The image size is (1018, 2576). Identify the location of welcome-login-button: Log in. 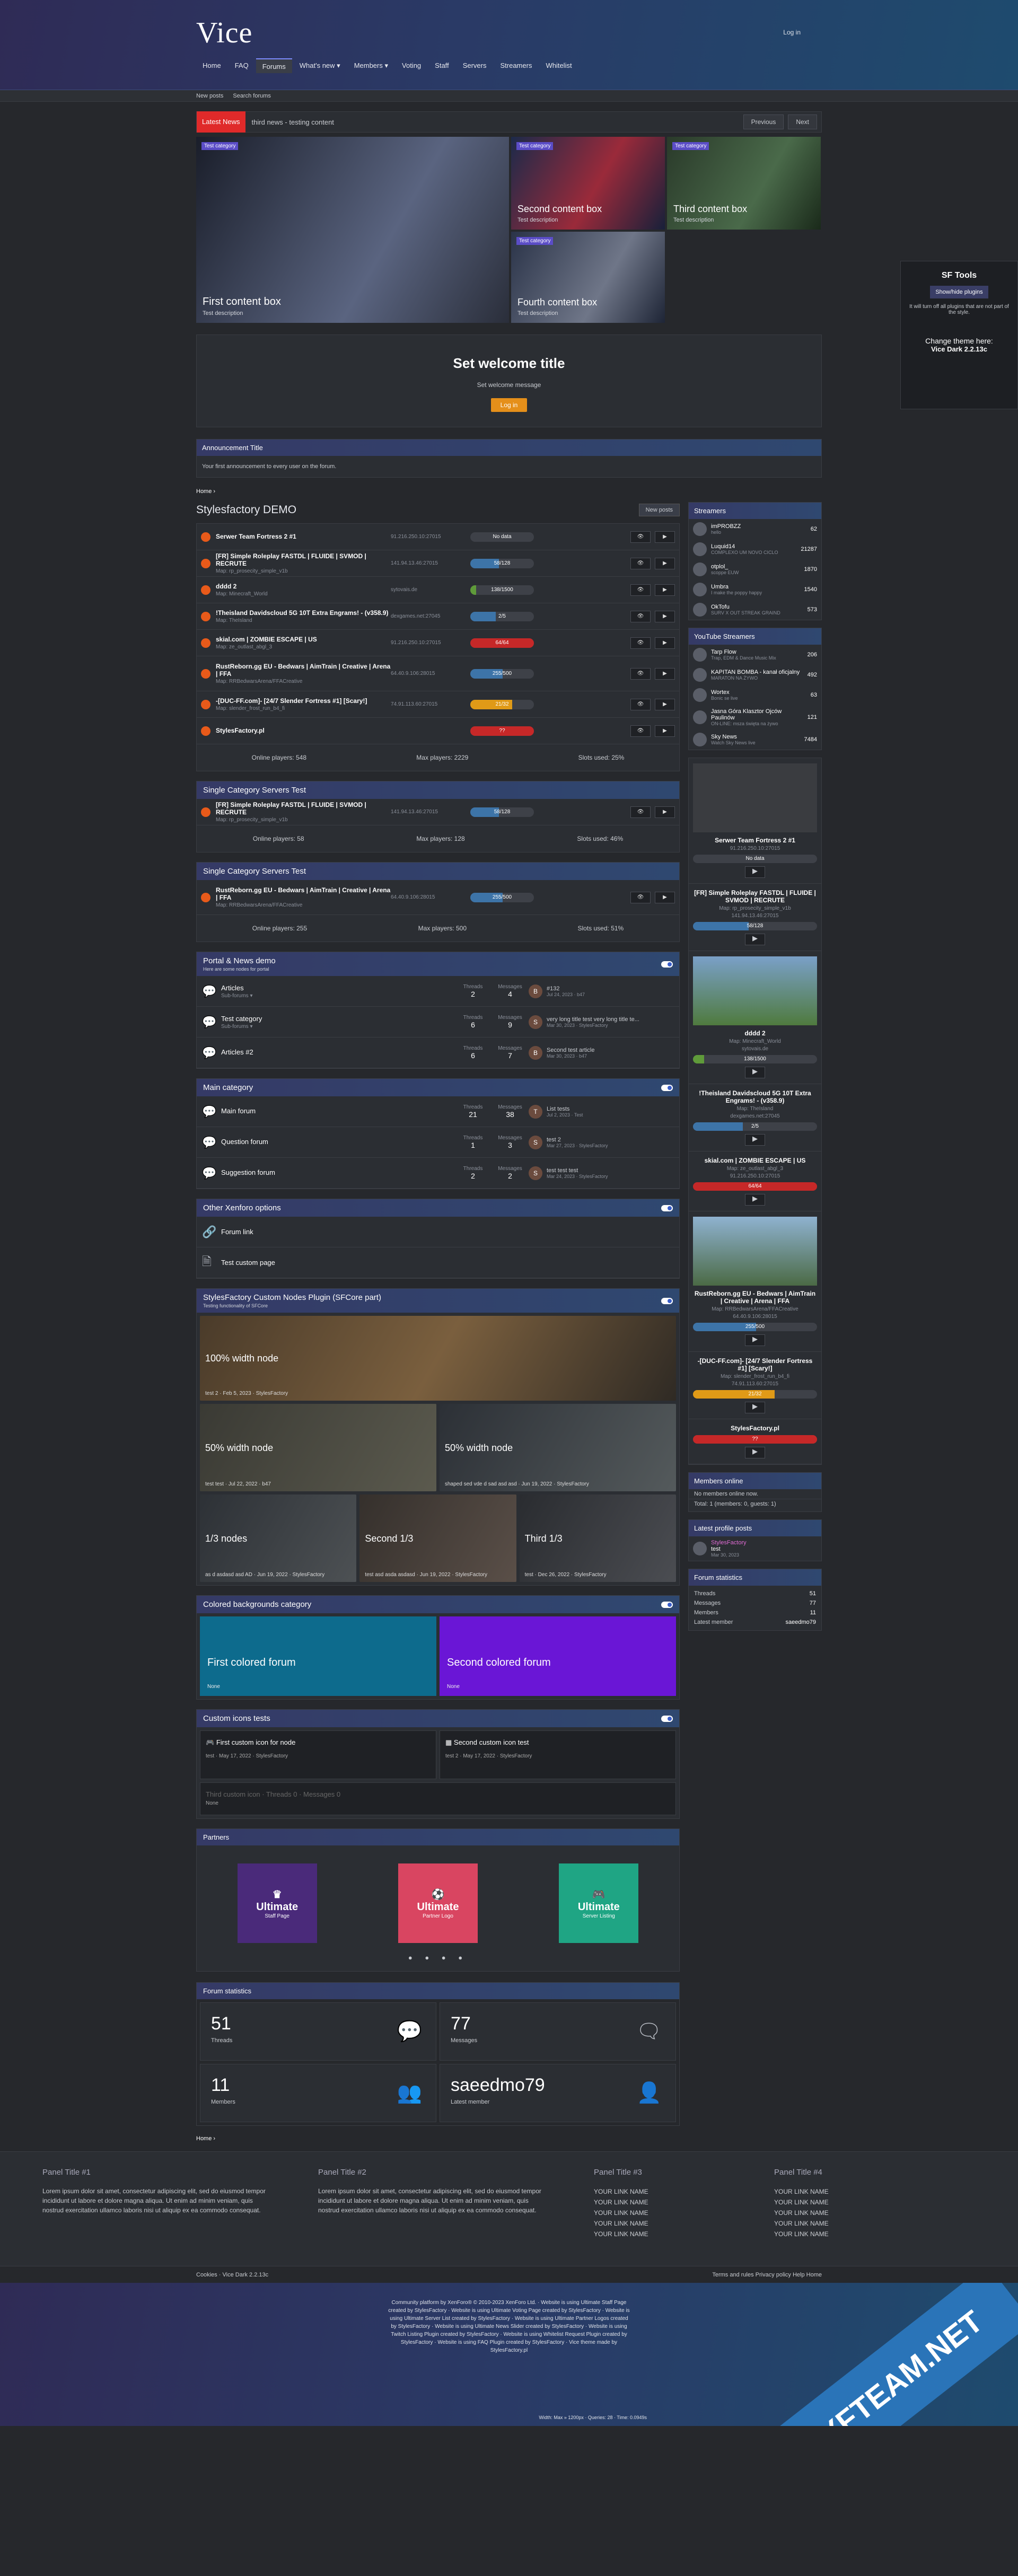
(509, 405).